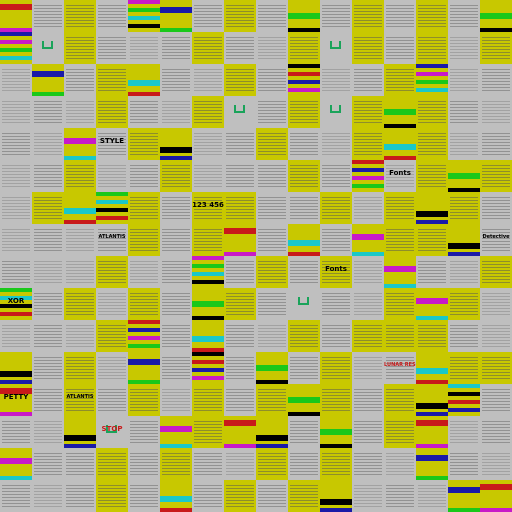 This screenshot has width=512, height=512. I want to click on thumbnail-tile: ATLANTIS, so click(80, 400).